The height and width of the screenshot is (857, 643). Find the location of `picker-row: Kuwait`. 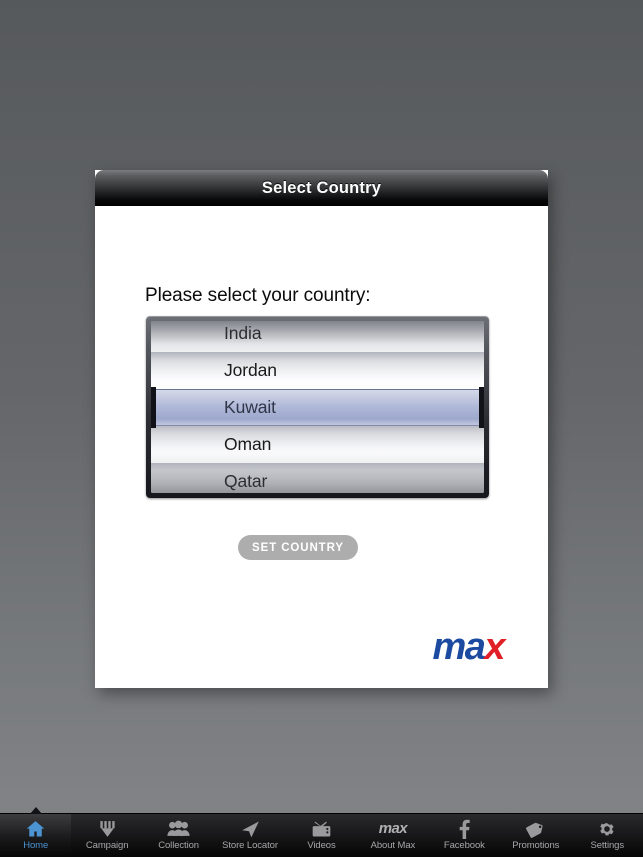

picker-row: Kuwait is located at coordinates (317, 407).